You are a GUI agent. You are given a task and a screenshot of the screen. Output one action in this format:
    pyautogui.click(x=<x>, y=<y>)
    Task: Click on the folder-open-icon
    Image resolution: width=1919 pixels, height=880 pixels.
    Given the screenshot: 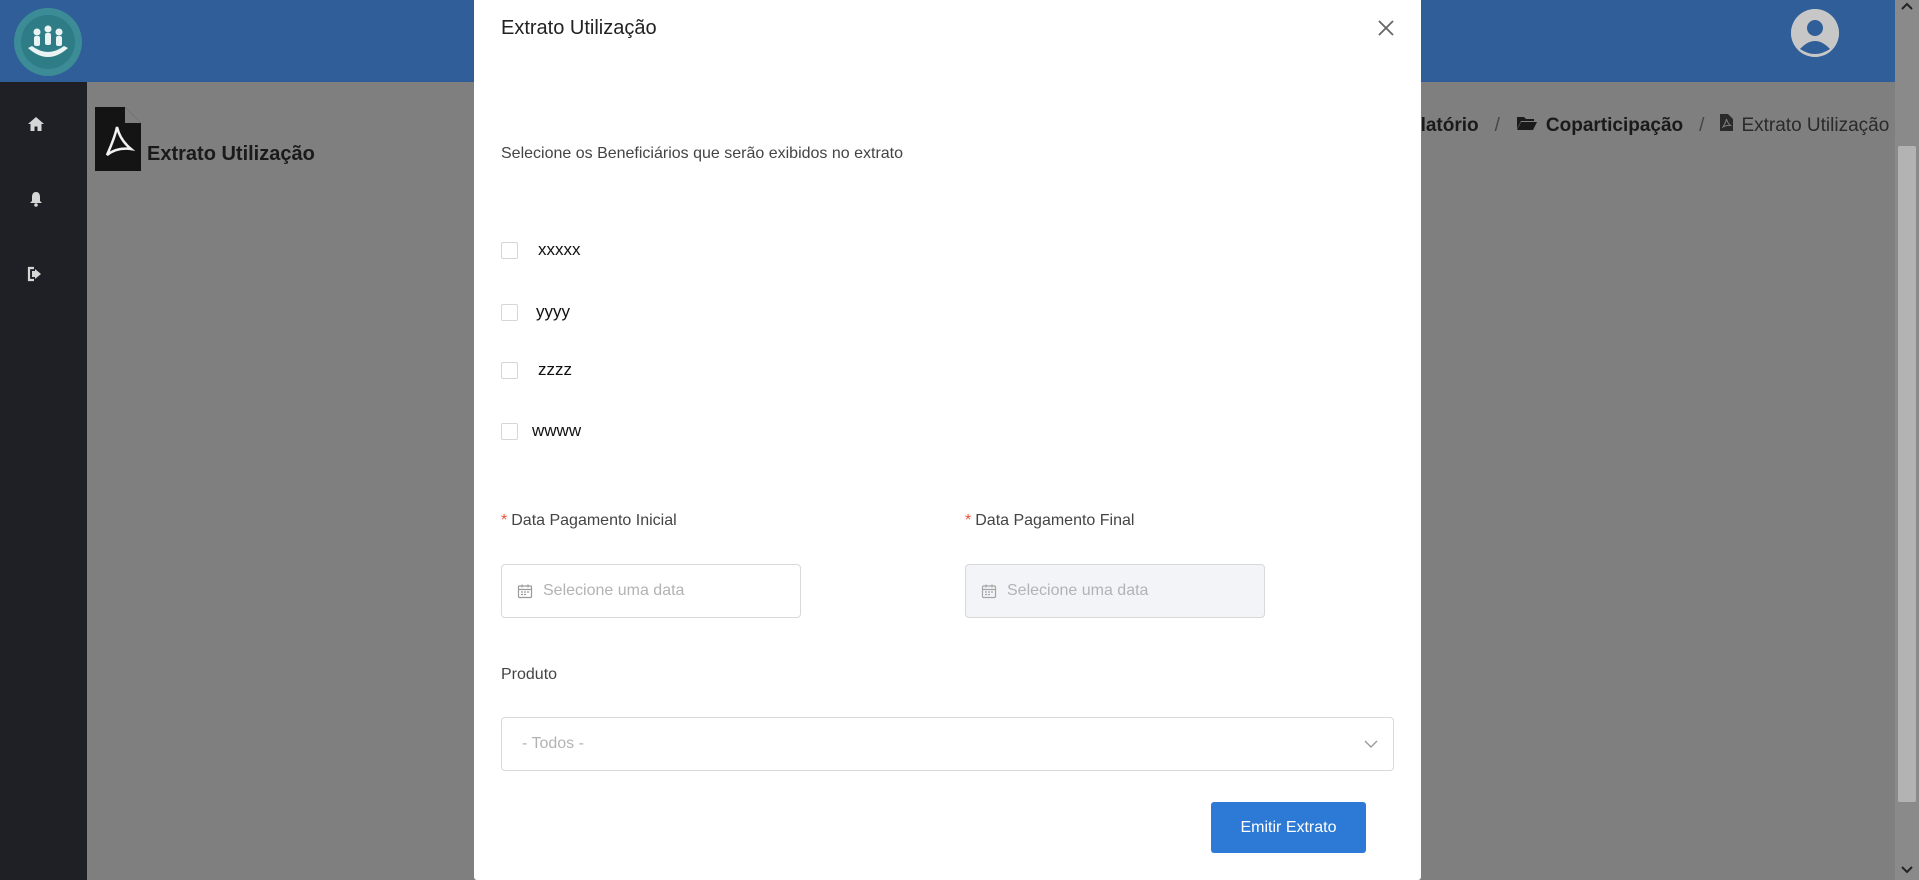 What is the action you would take?
    pyautogui.click(x=1527, y=126)
    